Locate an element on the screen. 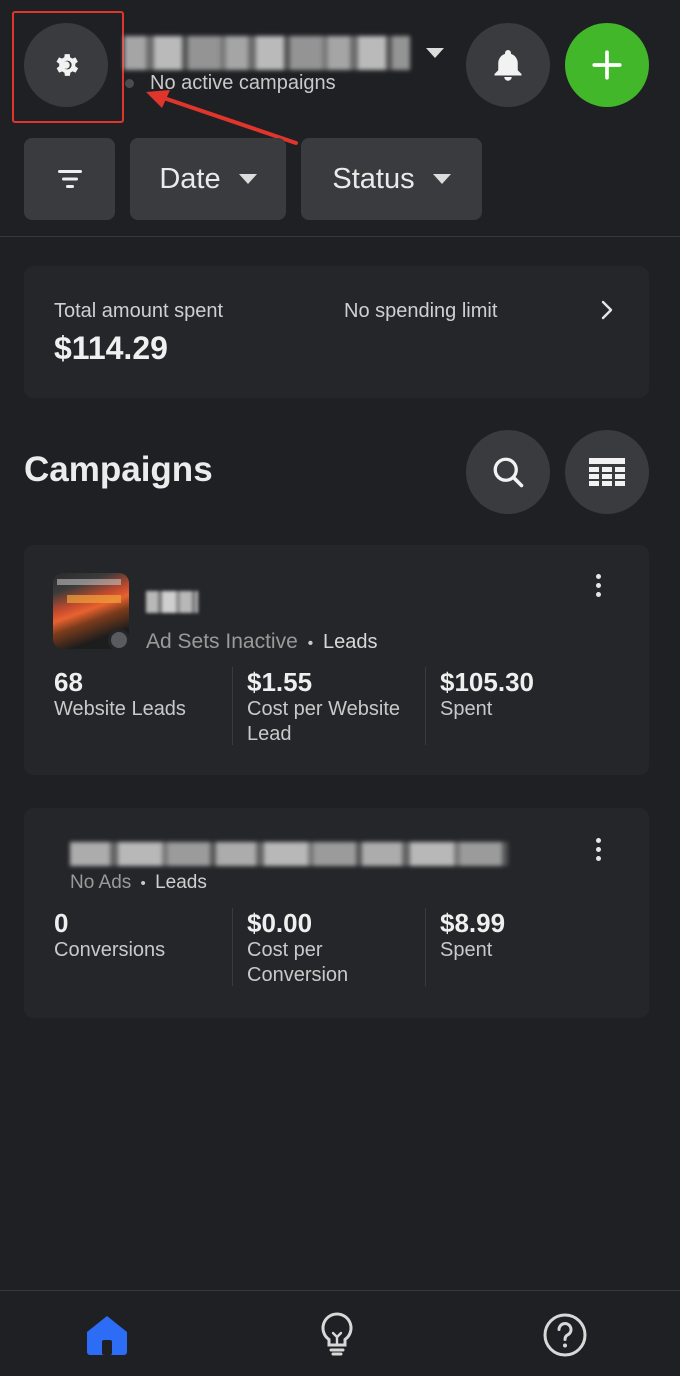 Image resolution: width=680 pixels, height=1376 pixels. bottom-navigation is located at coordinates (340, 1333).